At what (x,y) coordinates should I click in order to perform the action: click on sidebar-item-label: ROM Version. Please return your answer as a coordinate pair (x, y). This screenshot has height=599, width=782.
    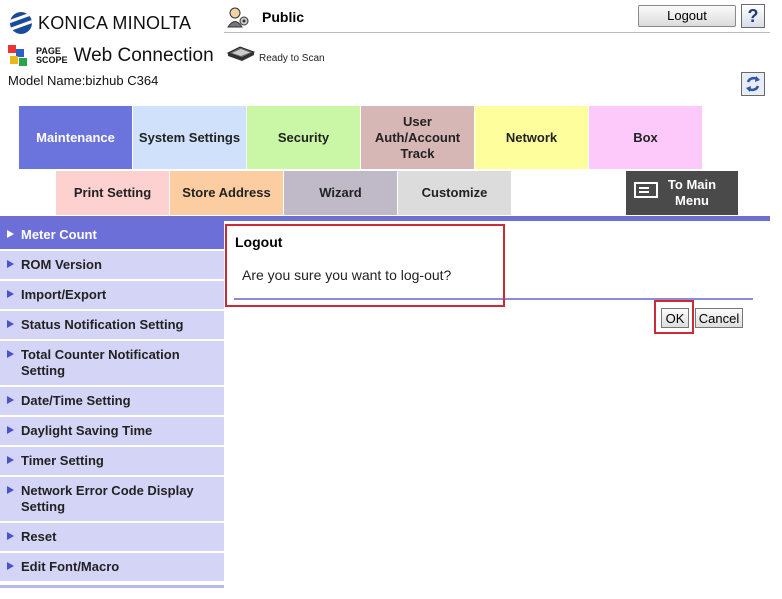
    Looking at the image, I should click on (61, 264).